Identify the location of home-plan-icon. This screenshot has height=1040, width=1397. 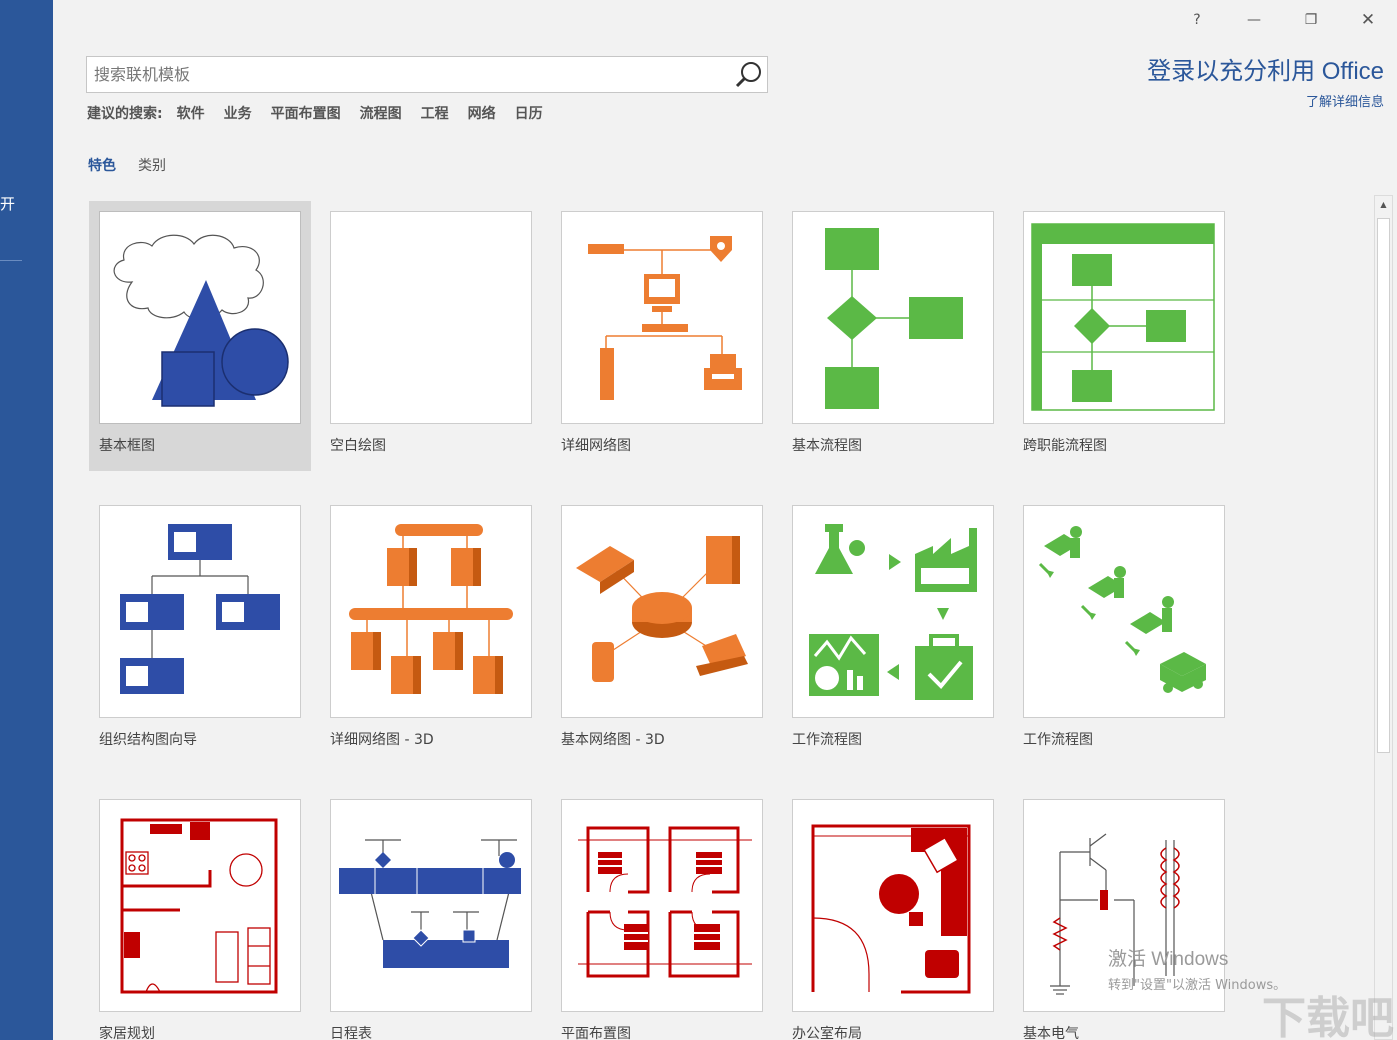
(199, 906).